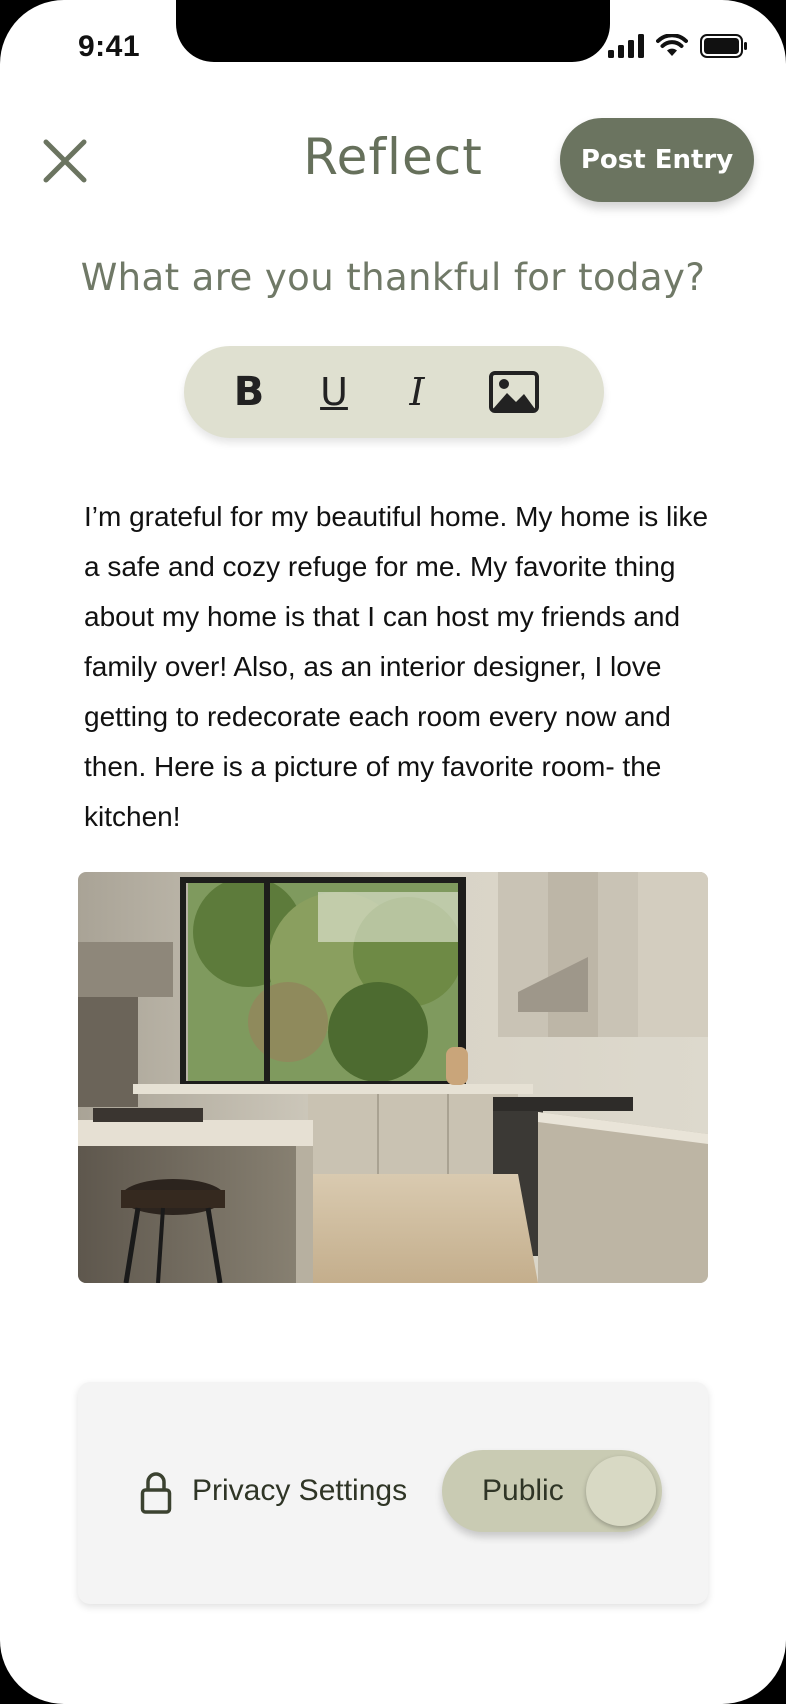  I want to click on formatting-toolbar: B U I, so click(394, 392).